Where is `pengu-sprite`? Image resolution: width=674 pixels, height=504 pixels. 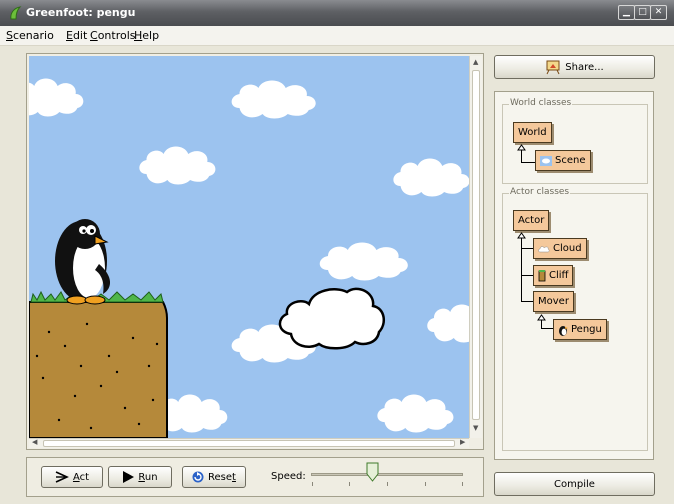 pengu-sprite is located at coordinates (83, 262).